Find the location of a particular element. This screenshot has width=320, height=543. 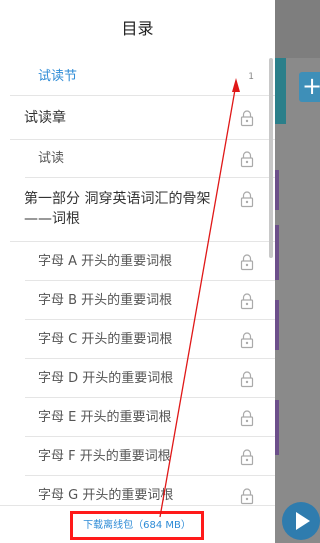

add-button: + is located at coordinates (309, 87).